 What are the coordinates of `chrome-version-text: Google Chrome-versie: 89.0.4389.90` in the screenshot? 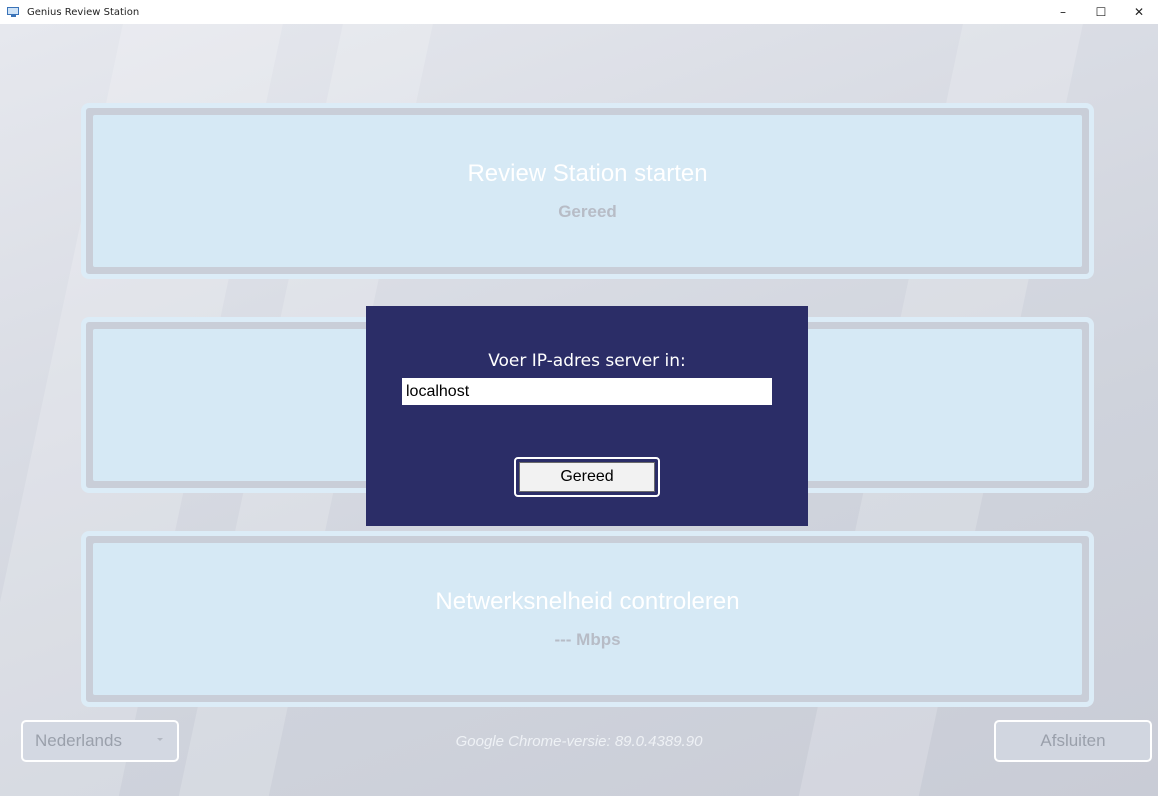 It's located at (579, 741).